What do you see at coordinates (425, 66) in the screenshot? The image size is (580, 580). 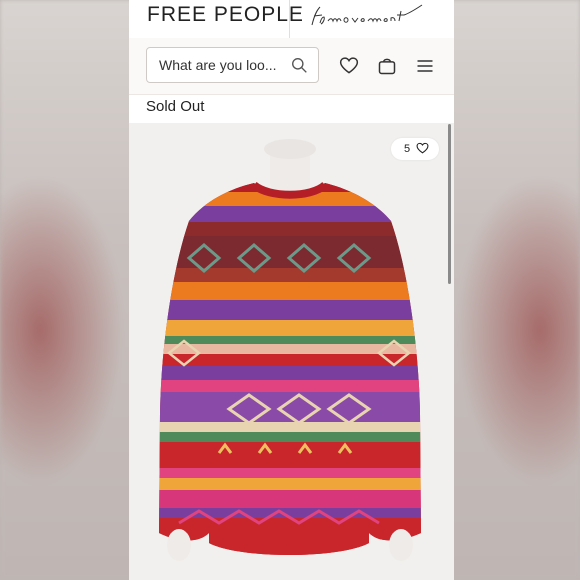 I see `menu-icon` at bounding box center [425, 66].